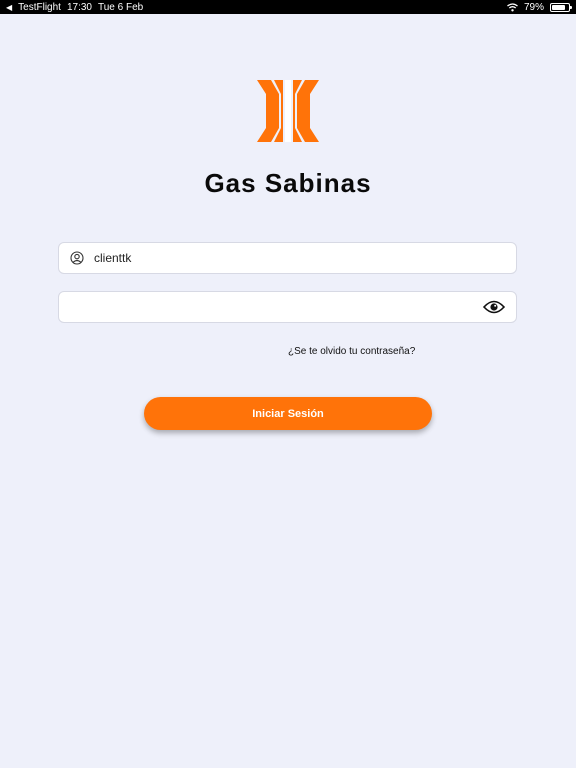  I want to click on battery-icon, so click(561, 7).